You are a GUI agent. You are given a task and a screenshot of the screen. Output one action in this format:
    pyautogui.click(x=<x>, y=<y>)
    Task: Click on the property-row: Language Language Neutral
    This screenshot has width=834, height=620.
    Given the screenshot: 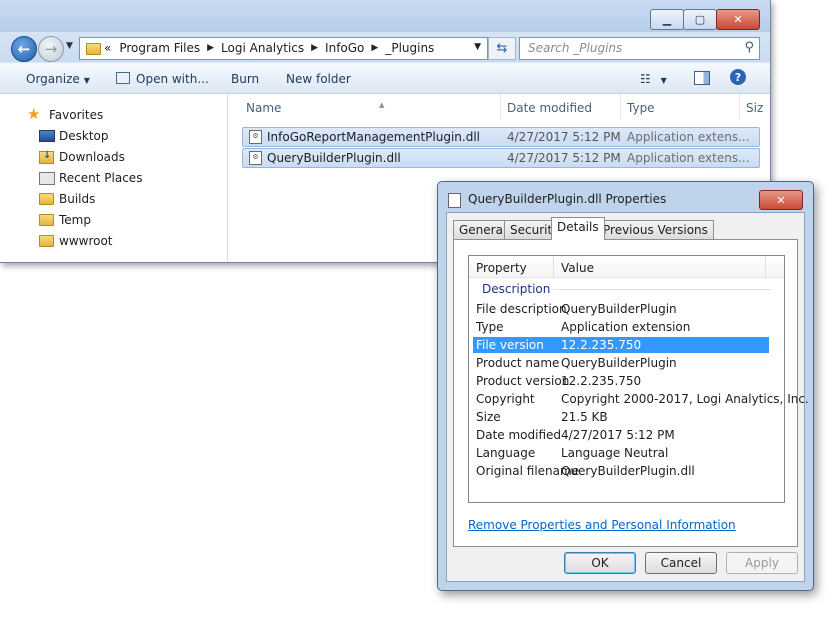 What is the action you would take?
    pyautogui.click(x=621, y=453)
    